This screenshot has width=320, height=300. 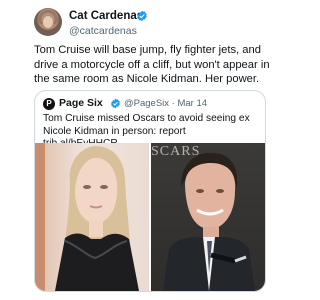 What do you see at coordinates (176, 151) in the screenshot?
I see `oscars-backdrop-text: SCARS` at bounding box center [176, 151].